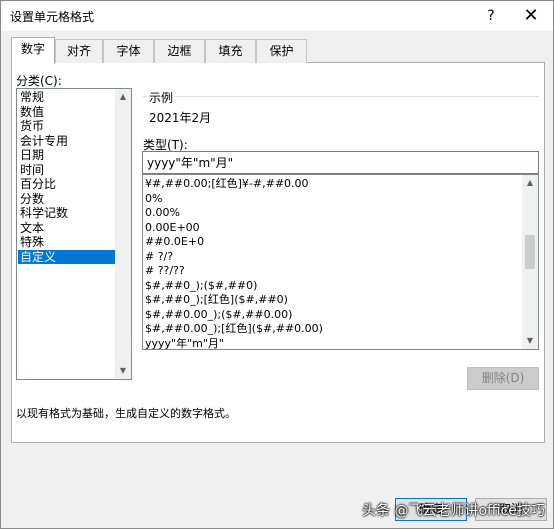 The image size is (554, 529). What do you see at coordinates (179, 51) in the screenshot?
I see `tab-border: 边框` at bounding box center [179, 51].